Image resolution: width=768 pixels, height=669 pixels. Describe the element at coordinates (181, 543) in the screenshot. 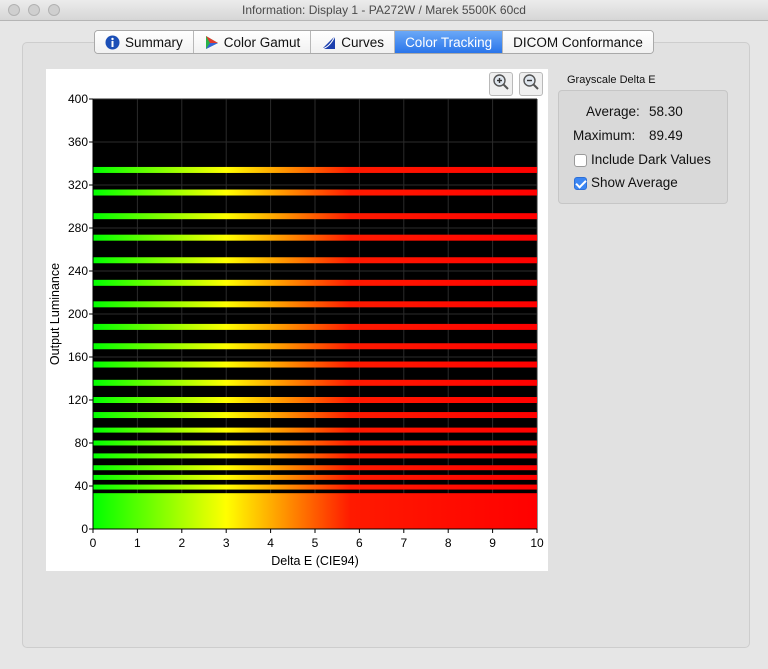

I see `x-tick-label: 2` at that location.